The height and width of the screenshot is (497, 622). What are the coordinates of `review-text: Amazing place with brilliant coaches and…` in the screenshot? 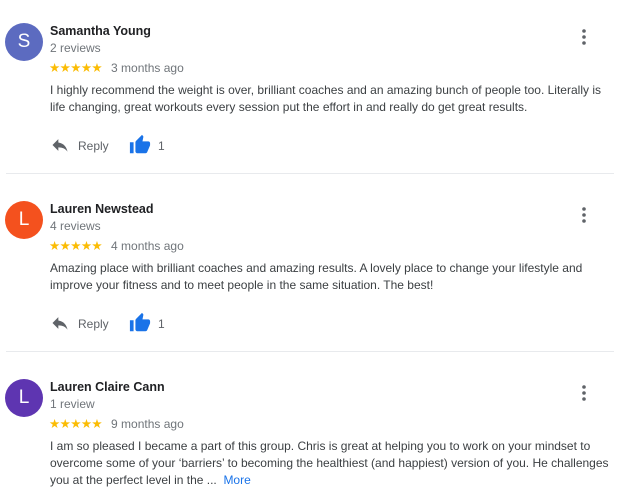 It's located at (316, 277).